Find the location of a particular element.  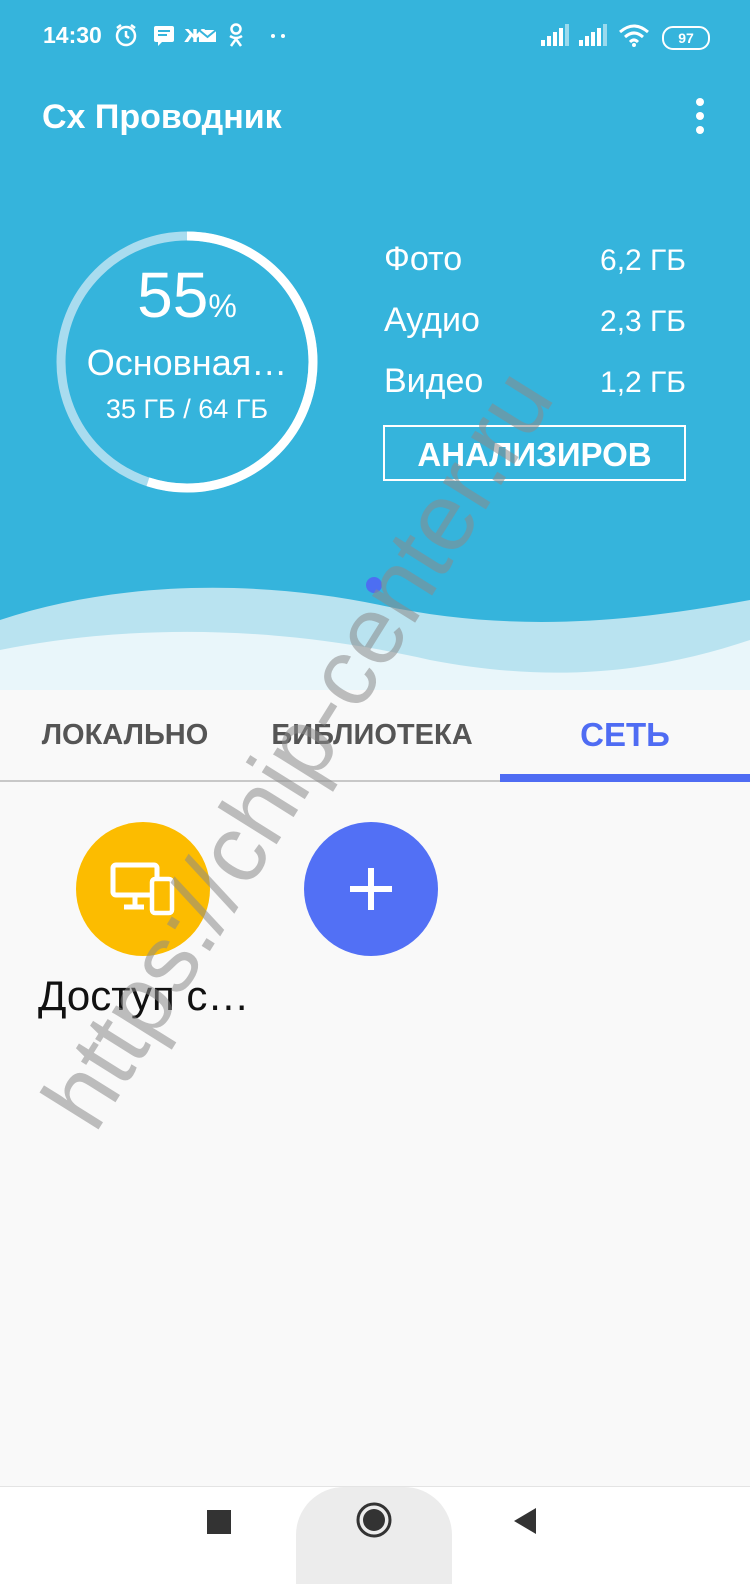

category-label-audio: Аудио is located at coordinates (432, 320).